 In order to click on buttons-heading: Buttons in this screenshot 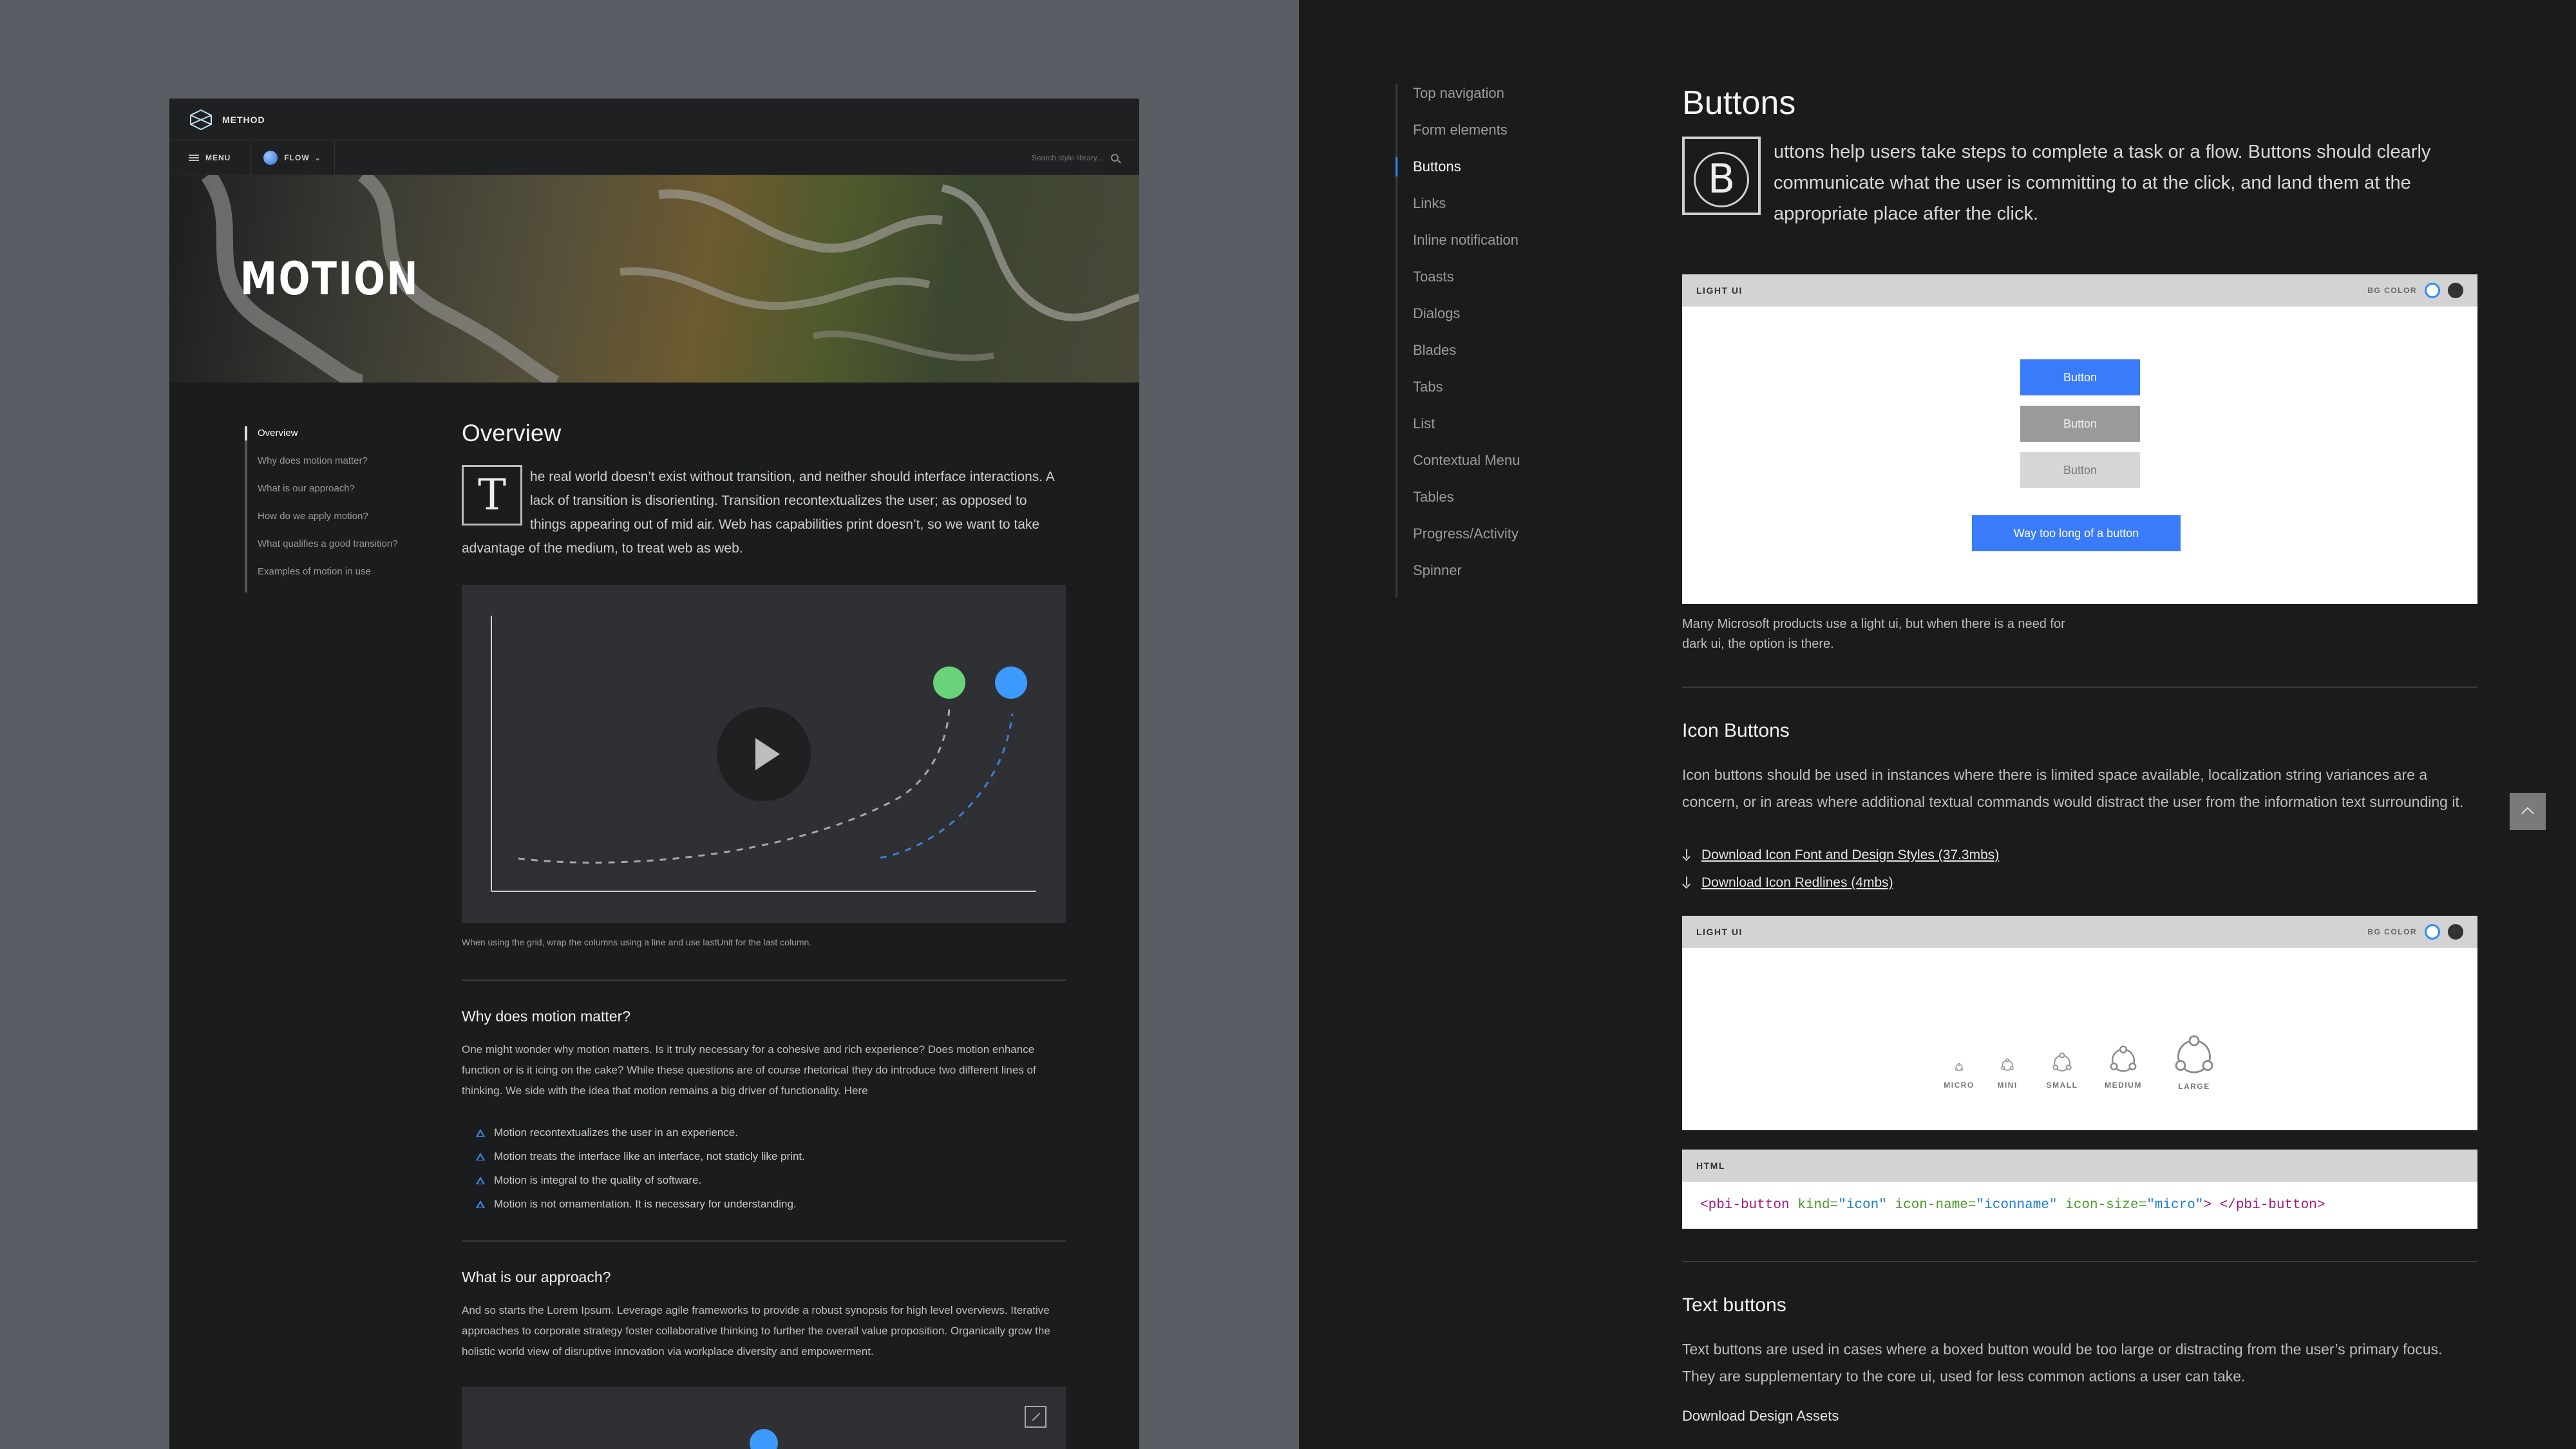, I will do `click(1739, 103)`.